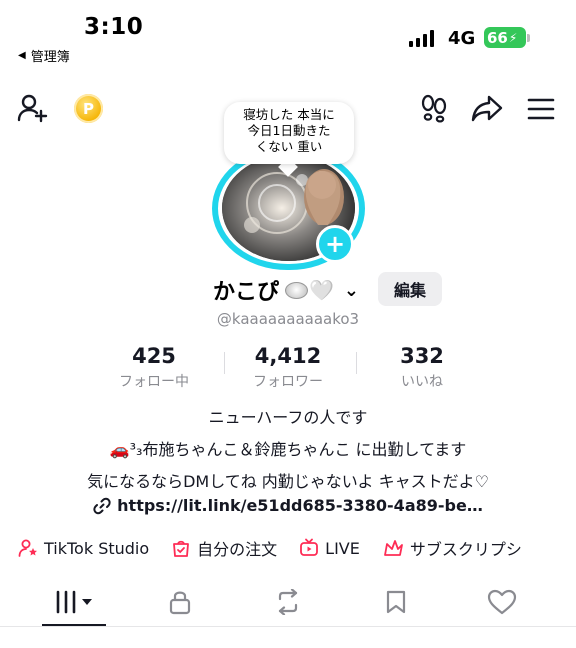  I want to click on tab-private, so click(180, 602).